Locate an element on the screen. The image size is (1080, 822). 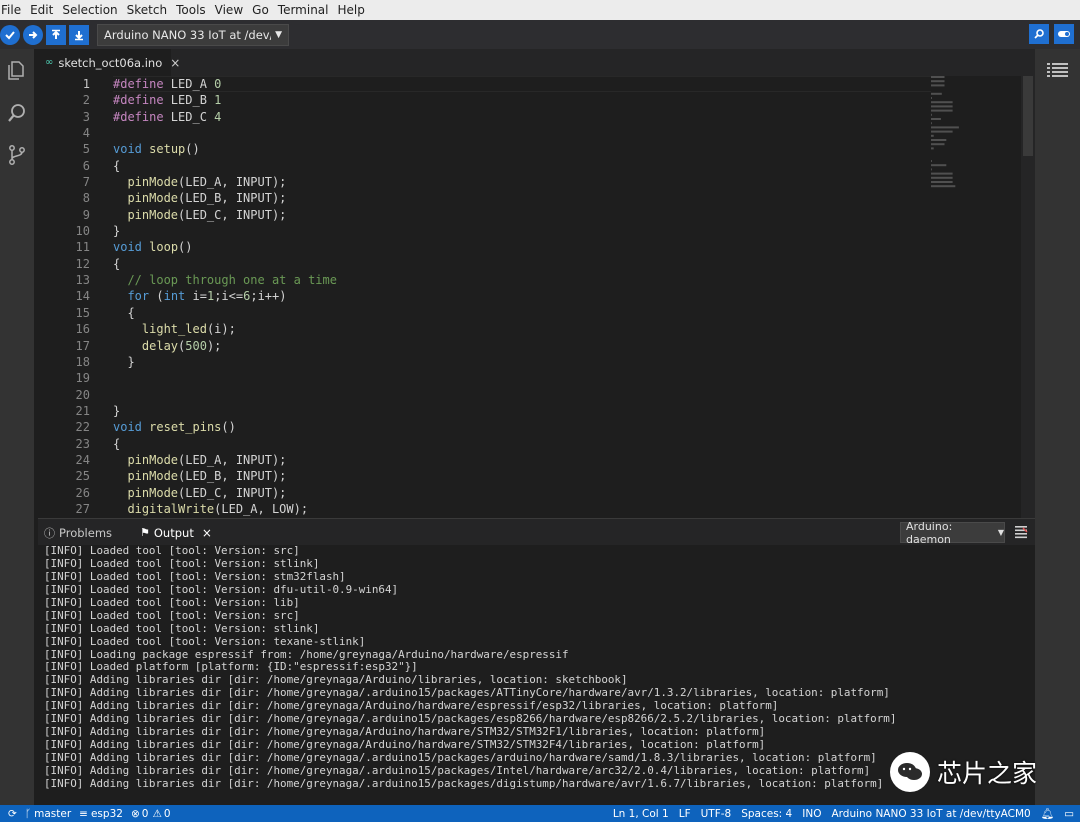
tab-sketch: ∞ sketch_oct06a.ino × is located at coordinates (109, 62).